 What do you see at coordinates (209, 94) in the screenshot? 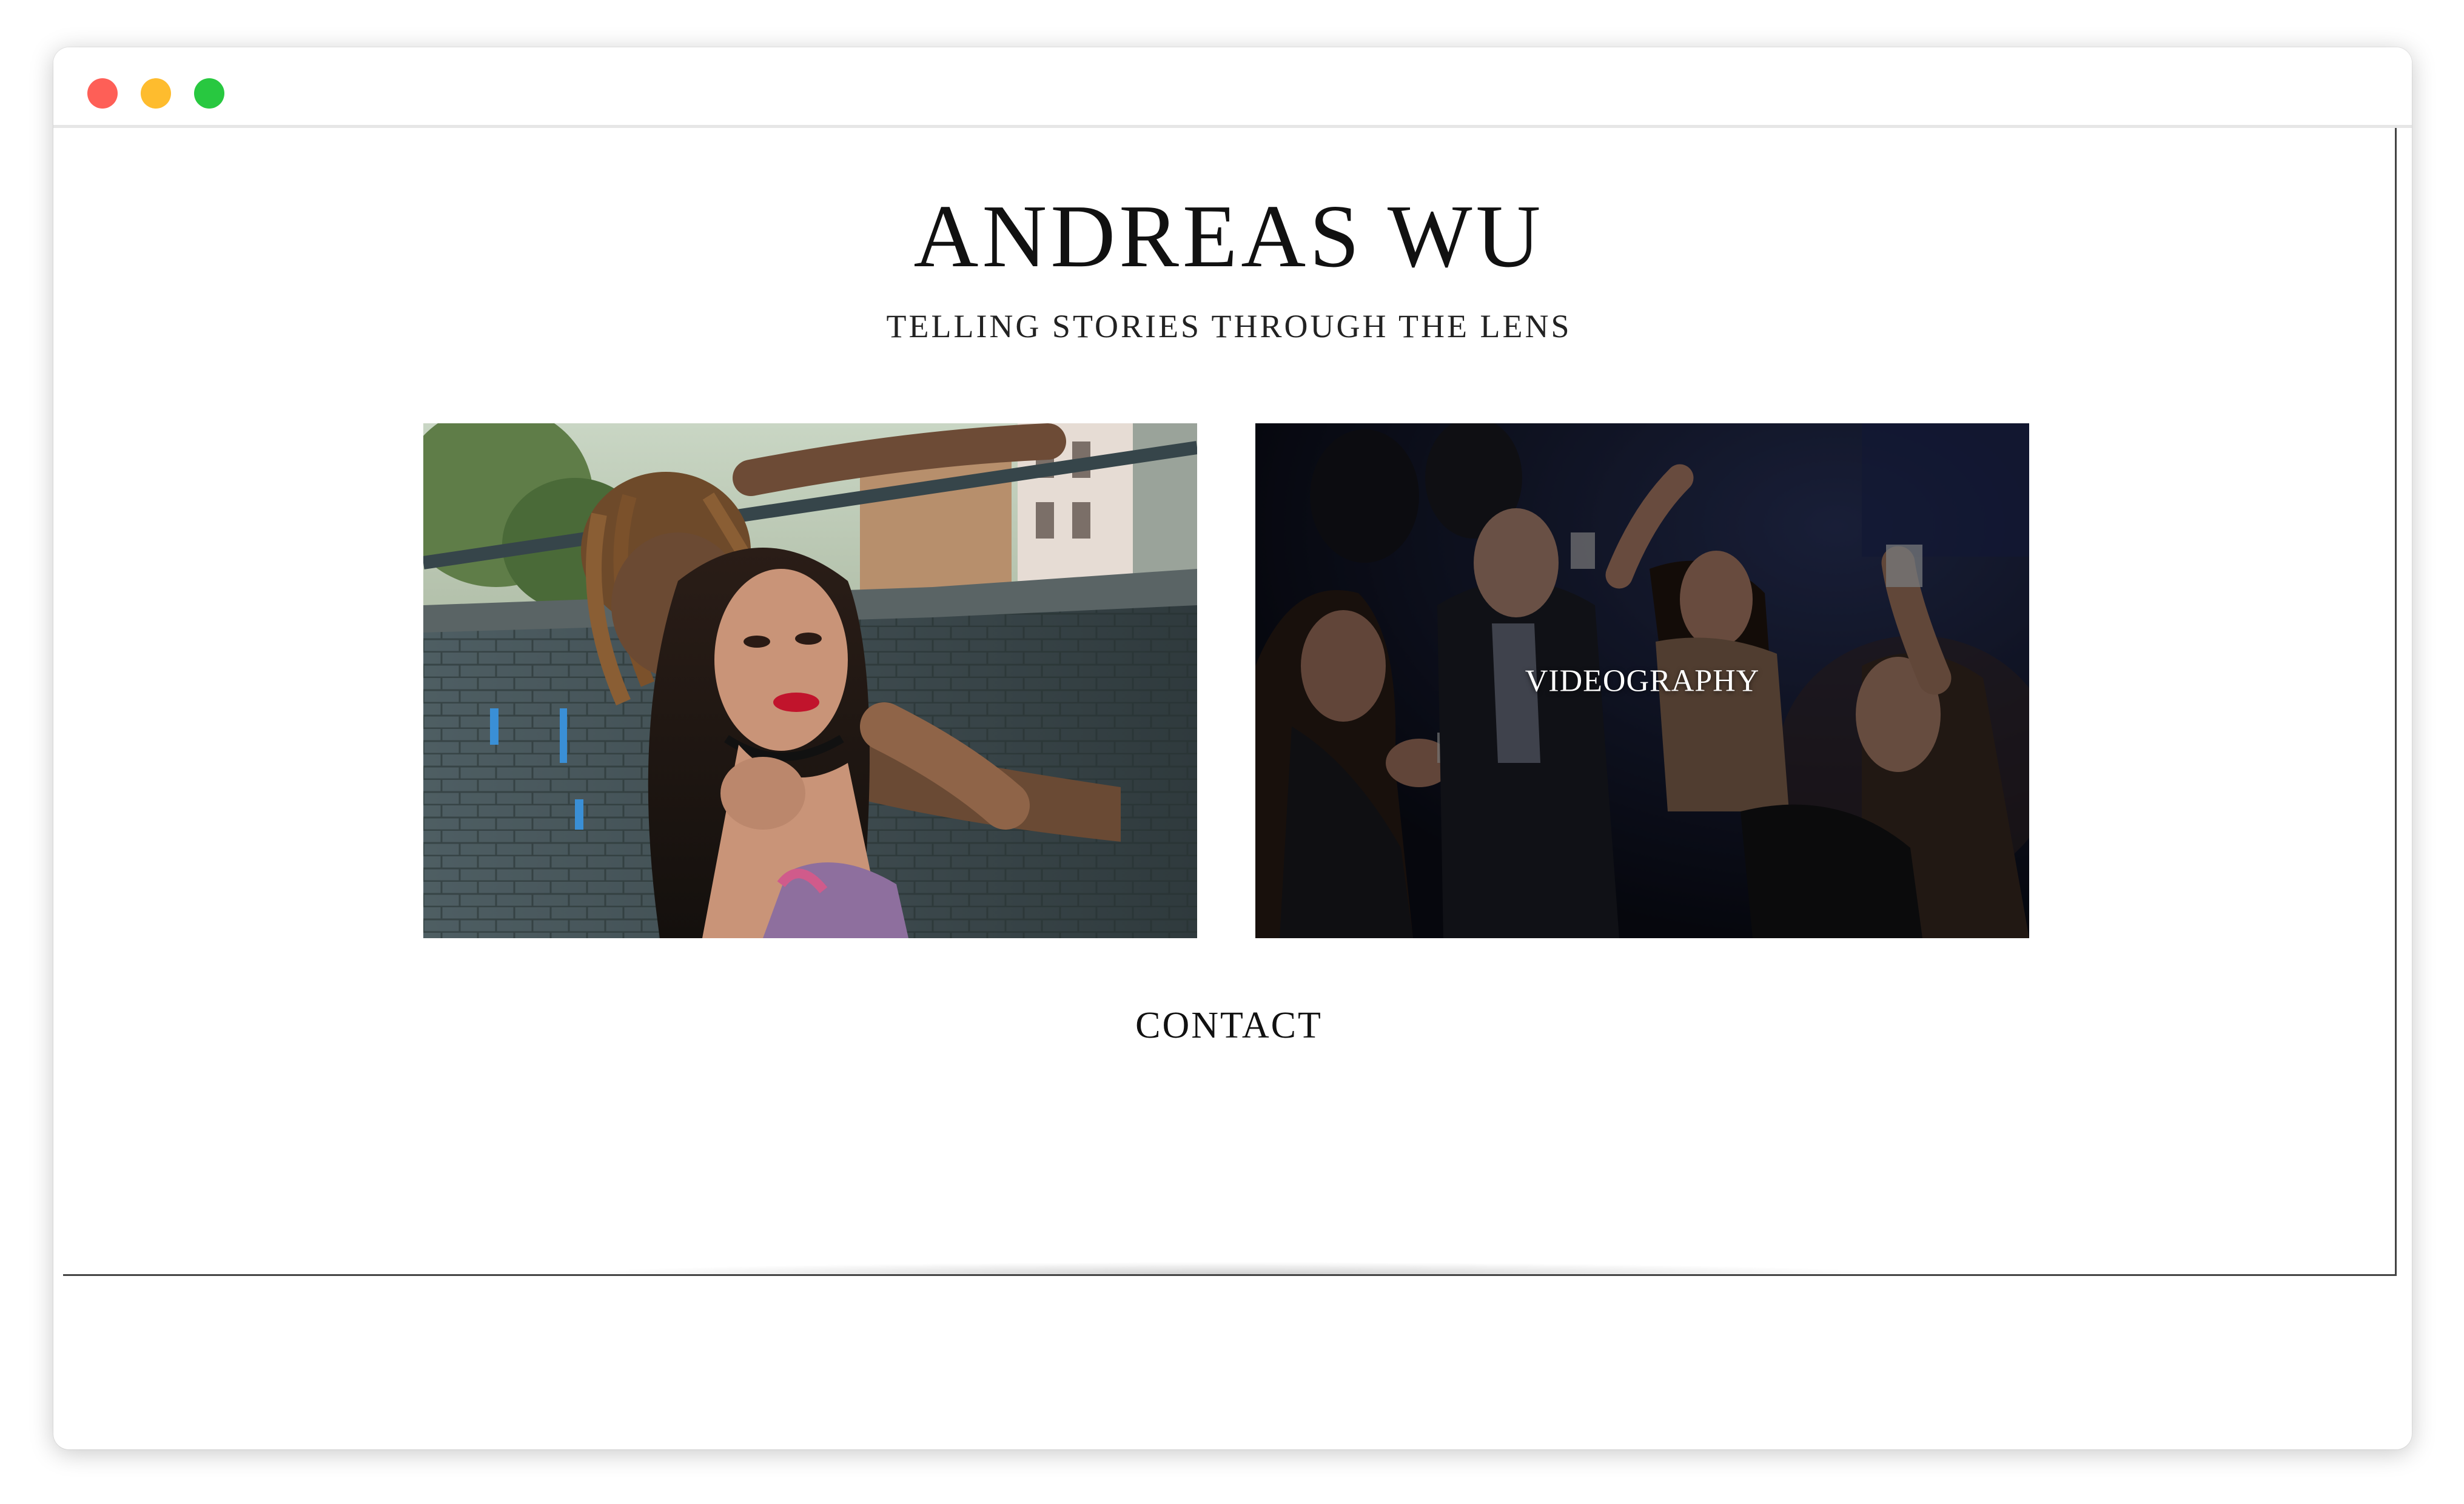
I see `zoom-window-button` at bounding box center [209, 94].